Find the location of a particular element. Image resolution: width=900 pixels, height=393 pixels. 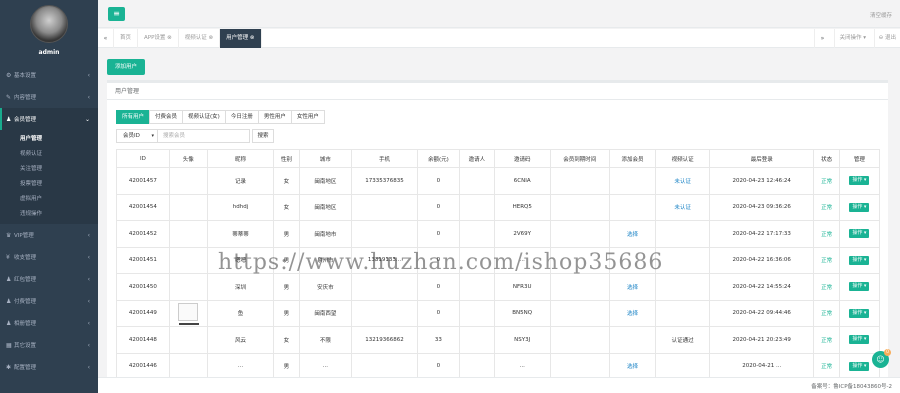

column-header: 视频认证 is located at coordinates (682, 158).